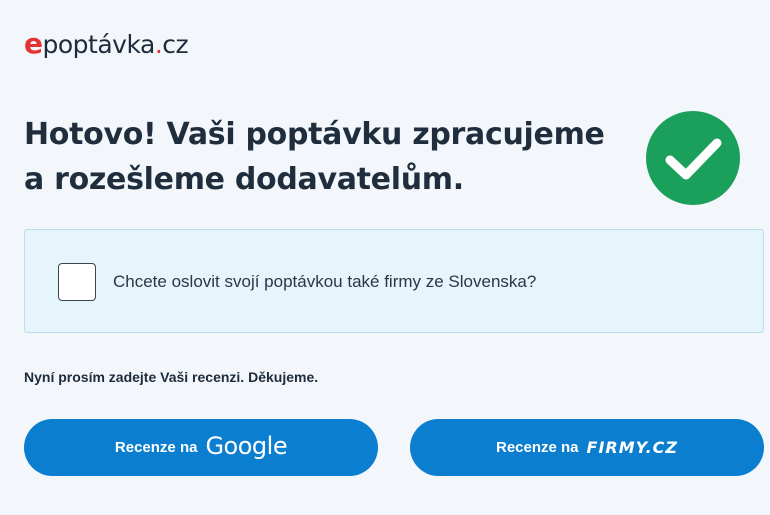 Image resolution: width=770 pixels, height=515 pixels. Describe the element at coordinates (33, 43) in the screenshot. I see `logo-e: e` at that location.